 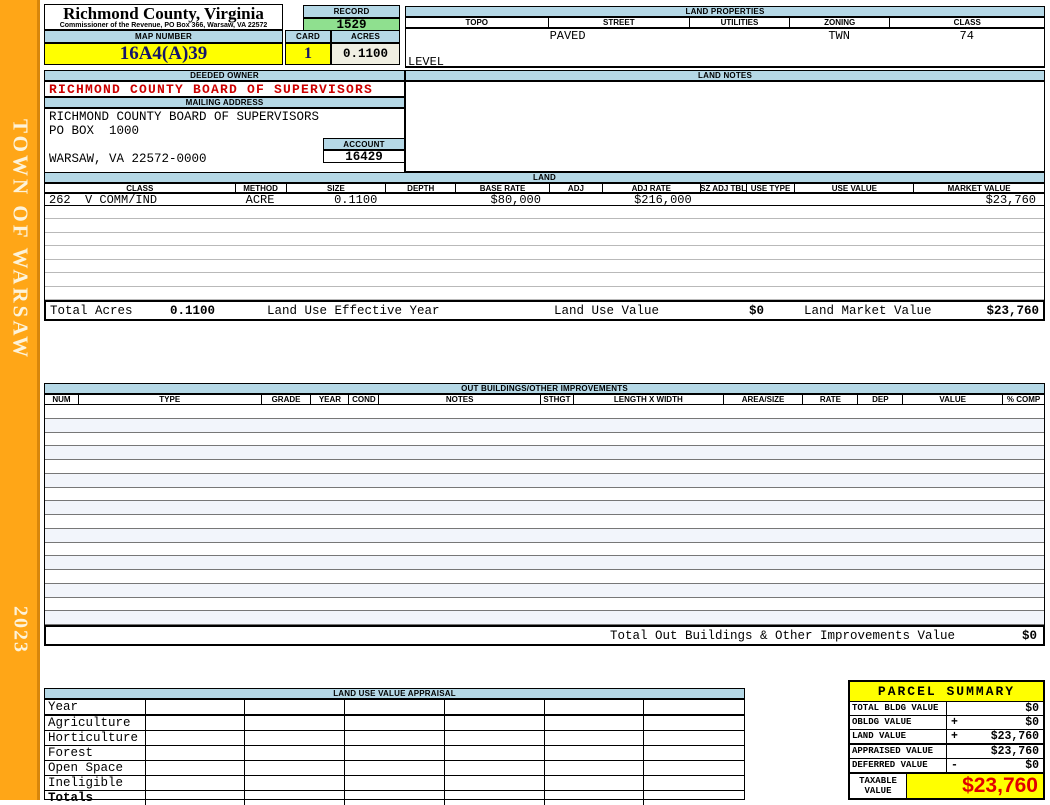 I want to click on col-size: SIZE, so click(x=335, y=188).